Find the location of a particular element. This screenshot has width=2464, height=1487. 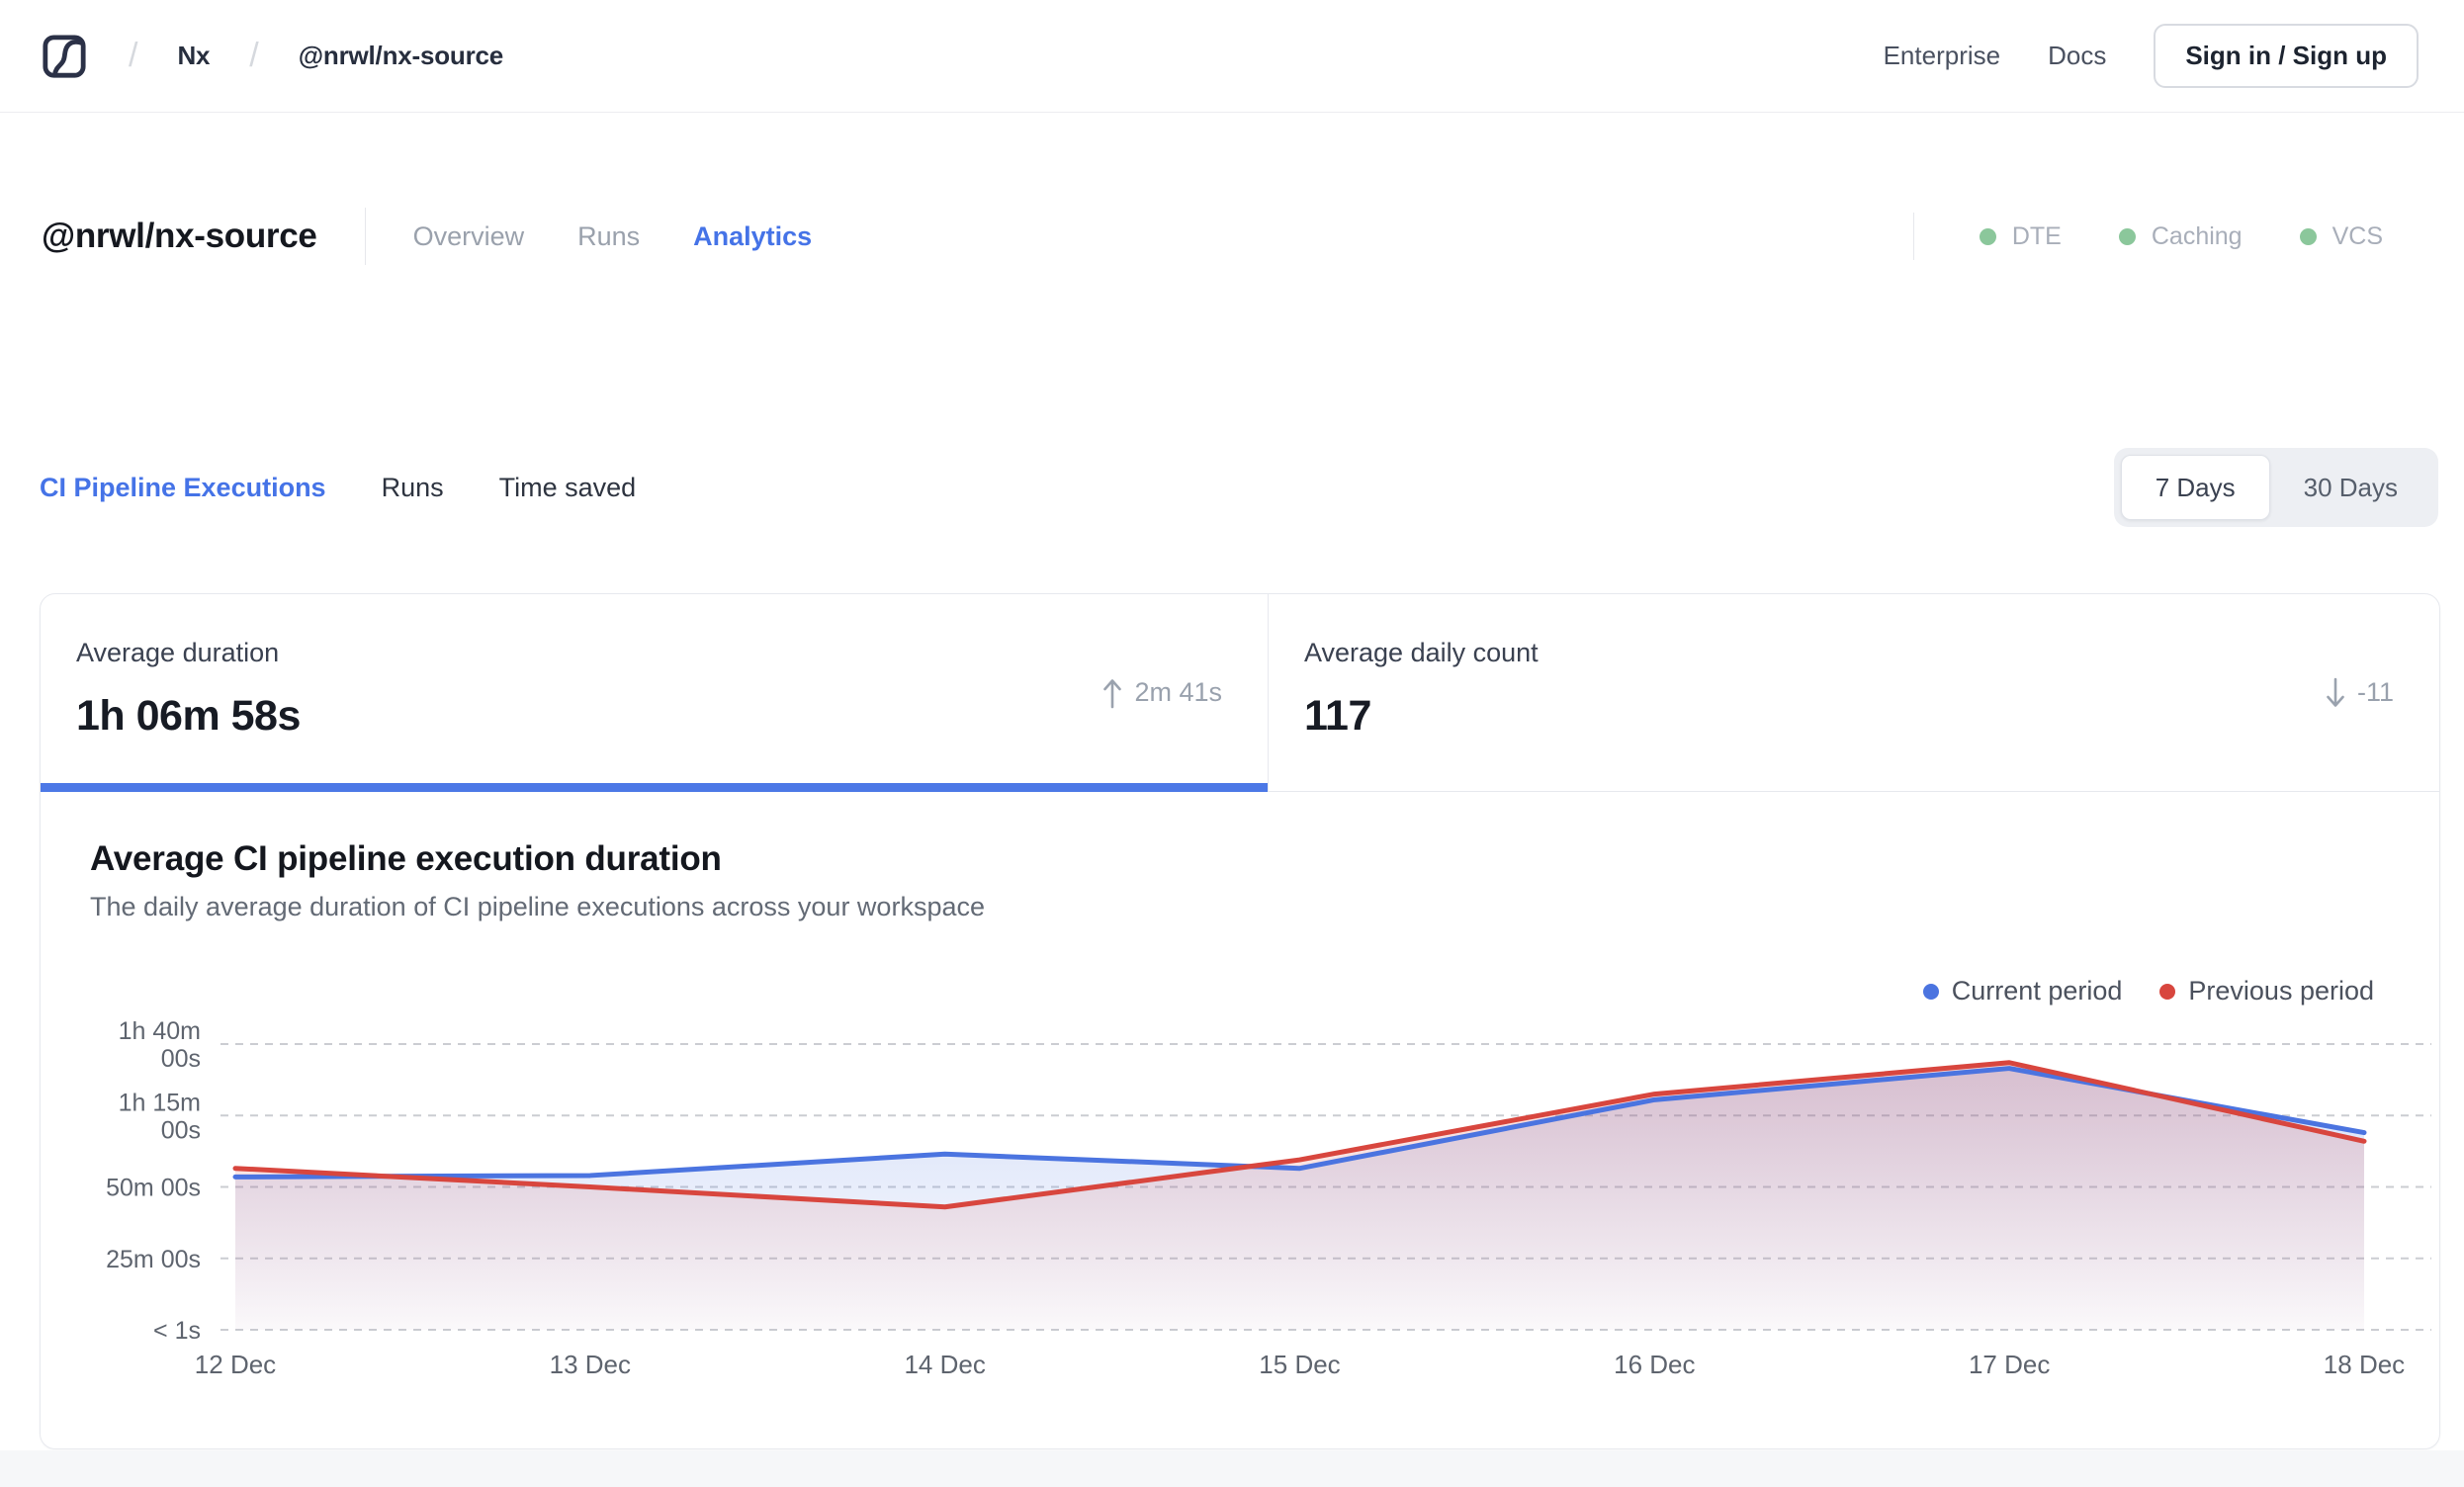

feature-label: VCS is located at coordinates (2357, 236).